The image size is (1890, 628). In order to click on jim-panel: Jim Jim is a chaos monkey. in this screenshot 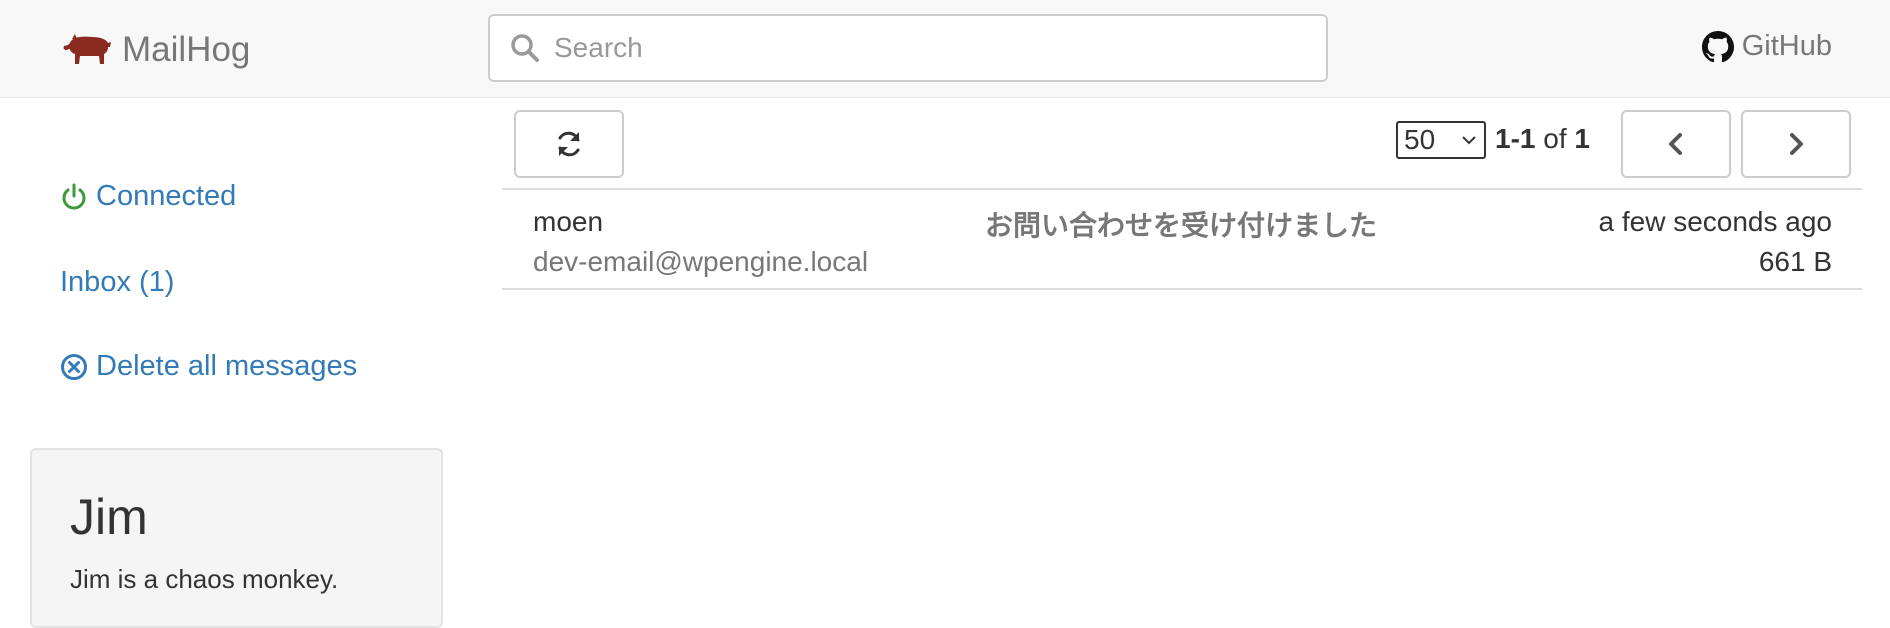, I will do `click(236, 538)`.